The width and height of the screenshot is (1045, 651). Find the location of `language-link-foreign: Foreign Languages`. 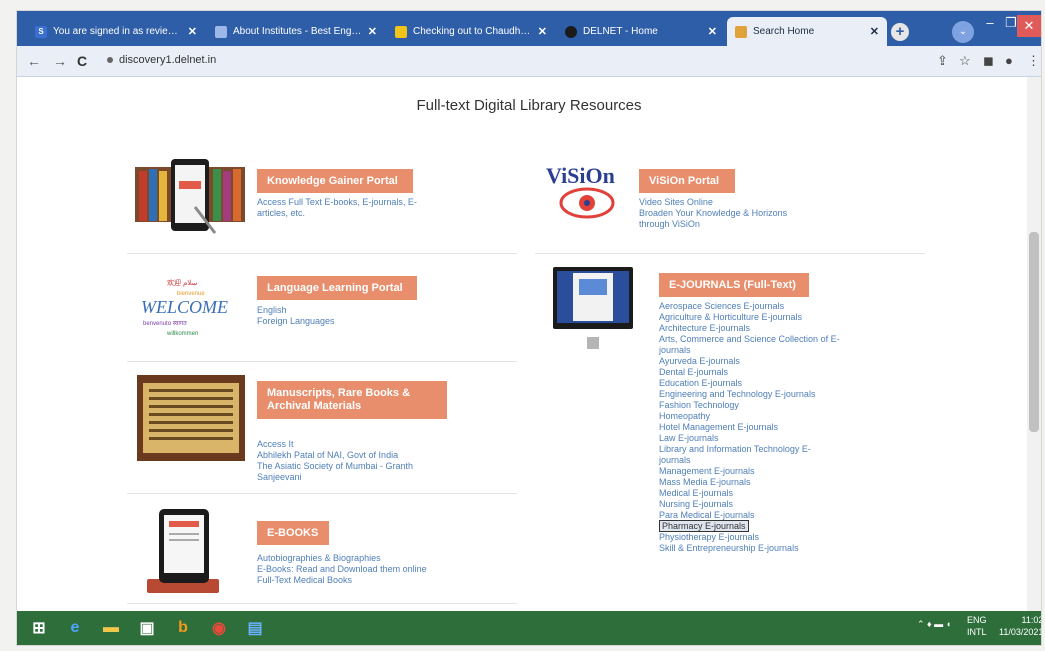

language-link-foreign: Foreign Languages is located at coordinates (296, 321).